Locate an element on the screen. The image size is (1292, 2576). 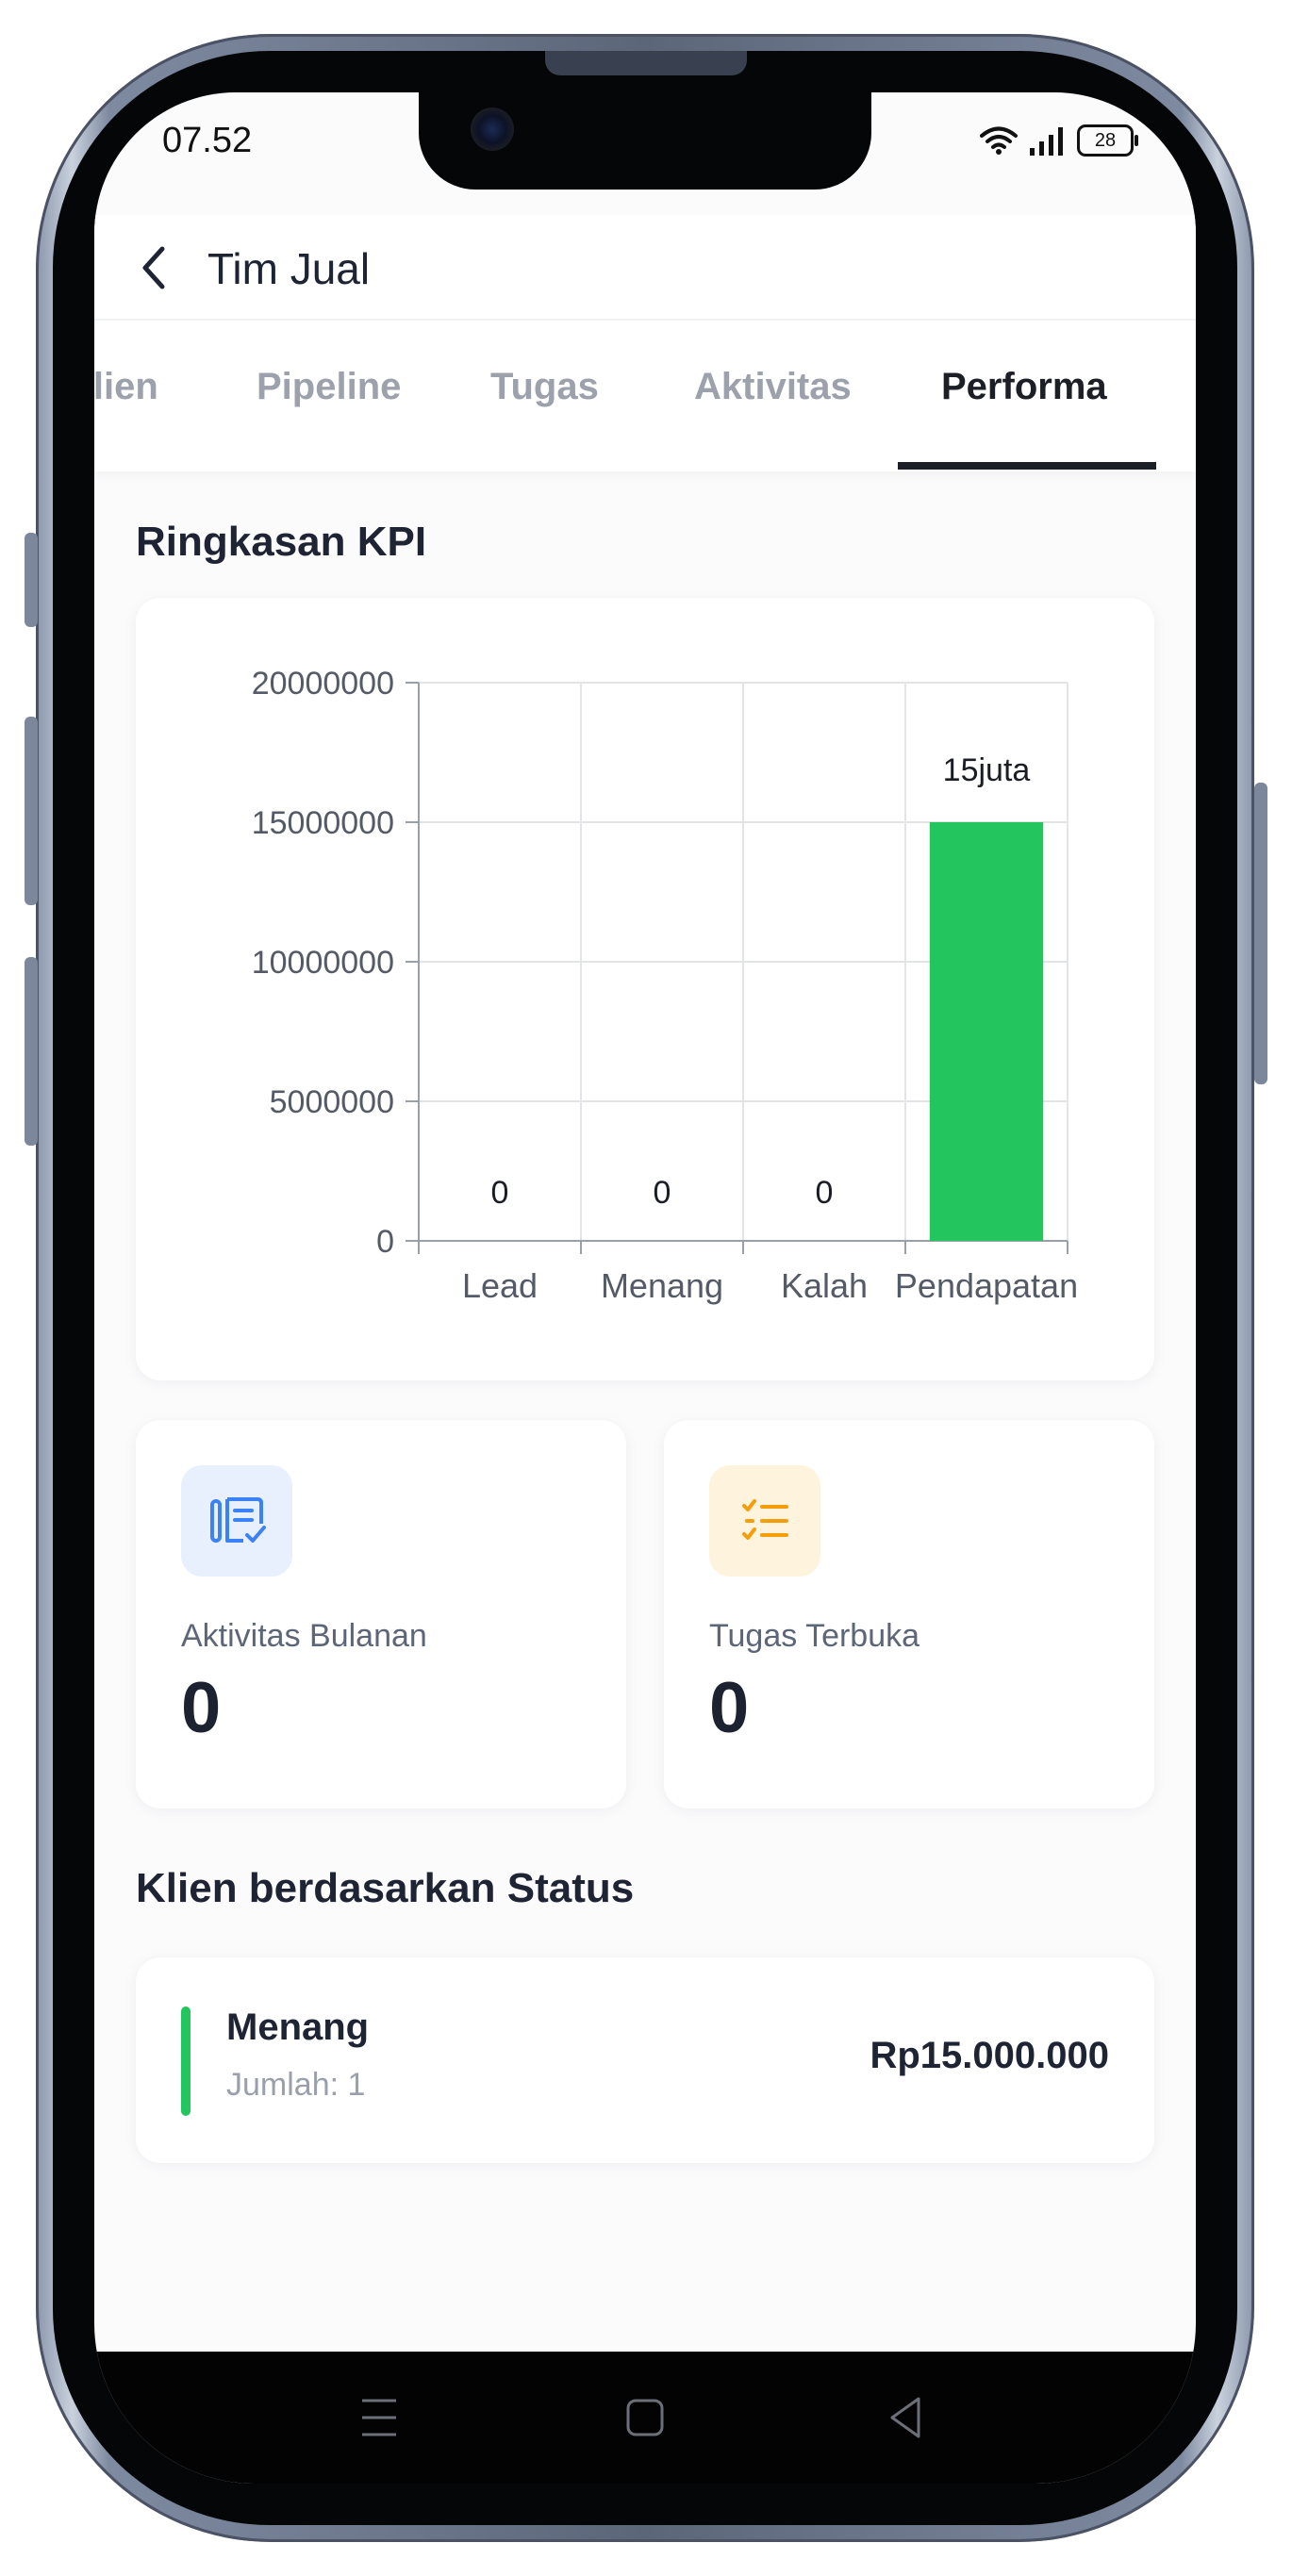
speaker-grille is located at coordinates (646, 63).